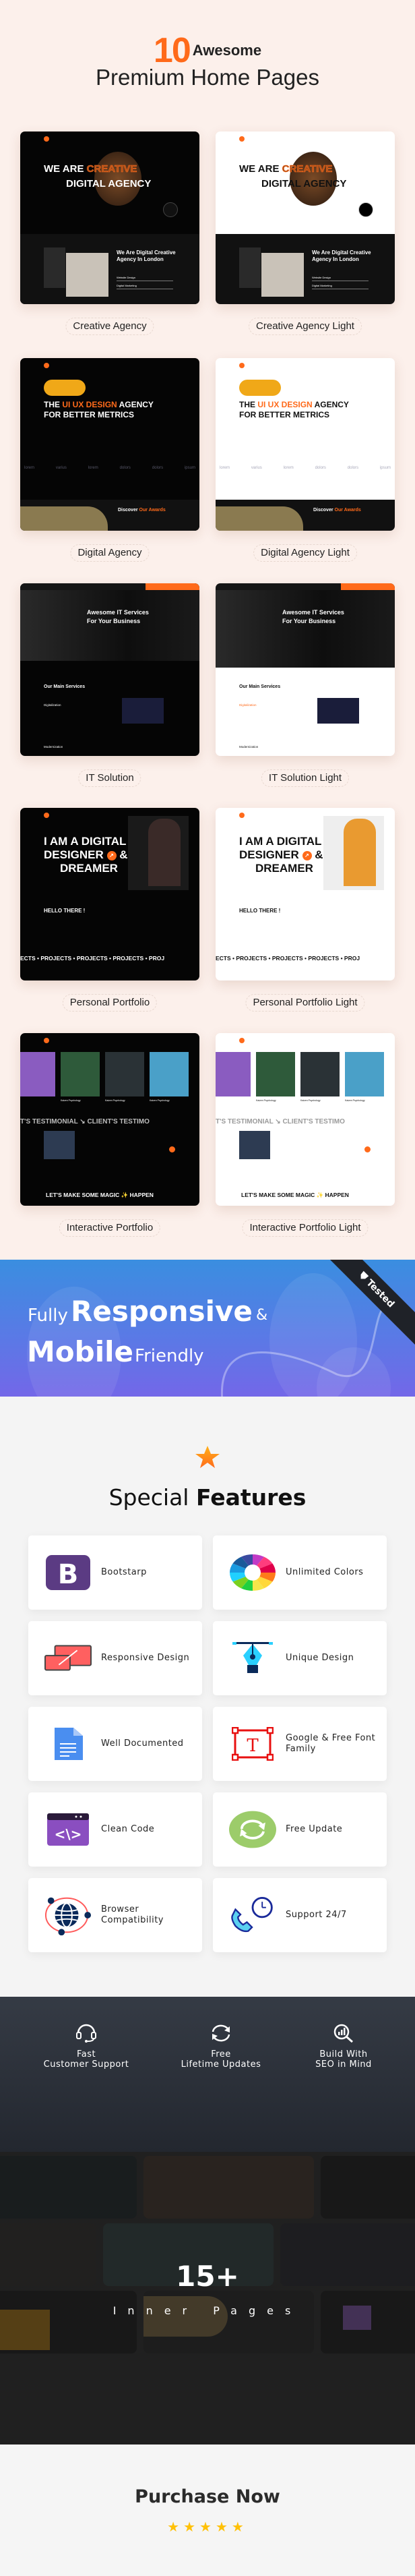 This screenshot has width=415, height=2576. I want to click on feature-card: Well Documented, so click(115, 1744).